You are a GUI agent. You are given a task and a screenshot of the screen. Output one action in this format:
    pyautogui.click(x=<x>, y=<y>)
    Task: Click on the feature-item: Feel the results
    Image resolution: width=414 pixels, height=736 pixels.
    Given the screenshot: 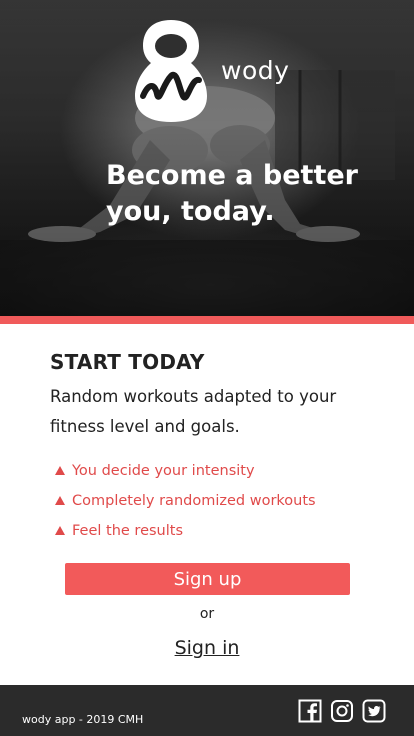 What is the action you would take?
    pyautogui.click(x=220, y=531)
    